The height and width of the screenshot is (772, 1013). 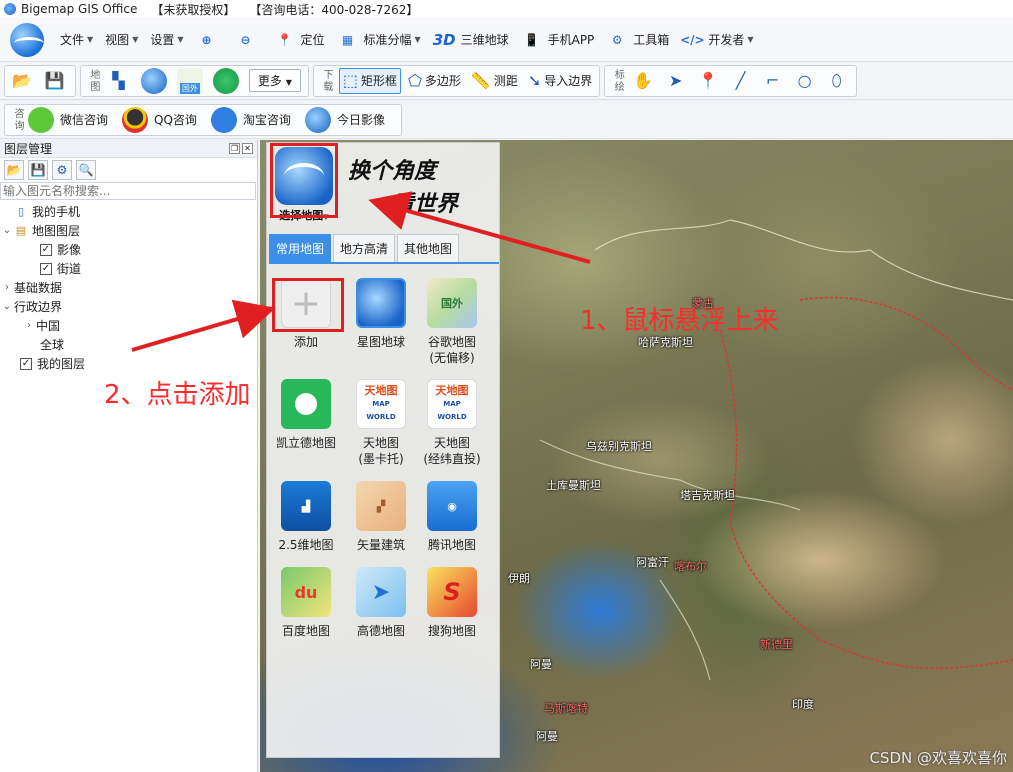 I want to click on tree-item-my-phone: ▯ 我的手机, so click(x=128, y=211).